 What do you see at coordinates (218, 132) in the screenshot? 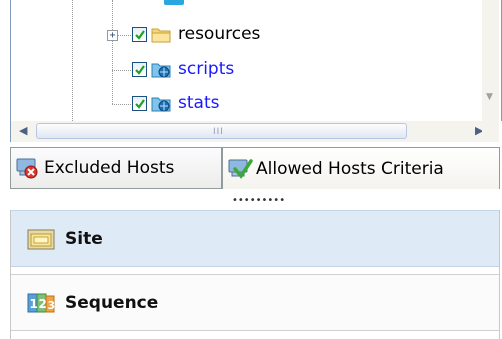
I see `scrollbar-grip: III` at bounding box center [218, 132].